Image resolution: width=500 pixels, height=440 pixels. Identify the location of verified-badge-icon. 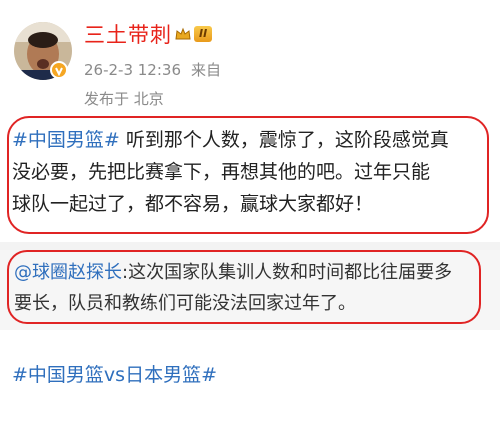
(59, 70).